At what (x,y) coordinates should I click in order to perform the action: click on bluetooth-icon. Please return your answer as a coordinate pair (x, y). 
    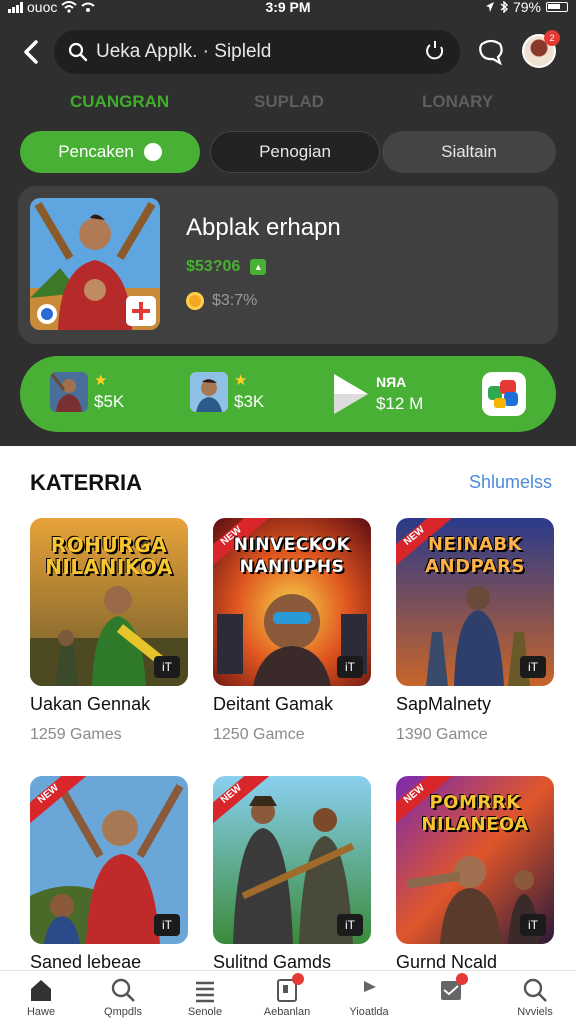
    Looking at the image, I should click on (504, 7).